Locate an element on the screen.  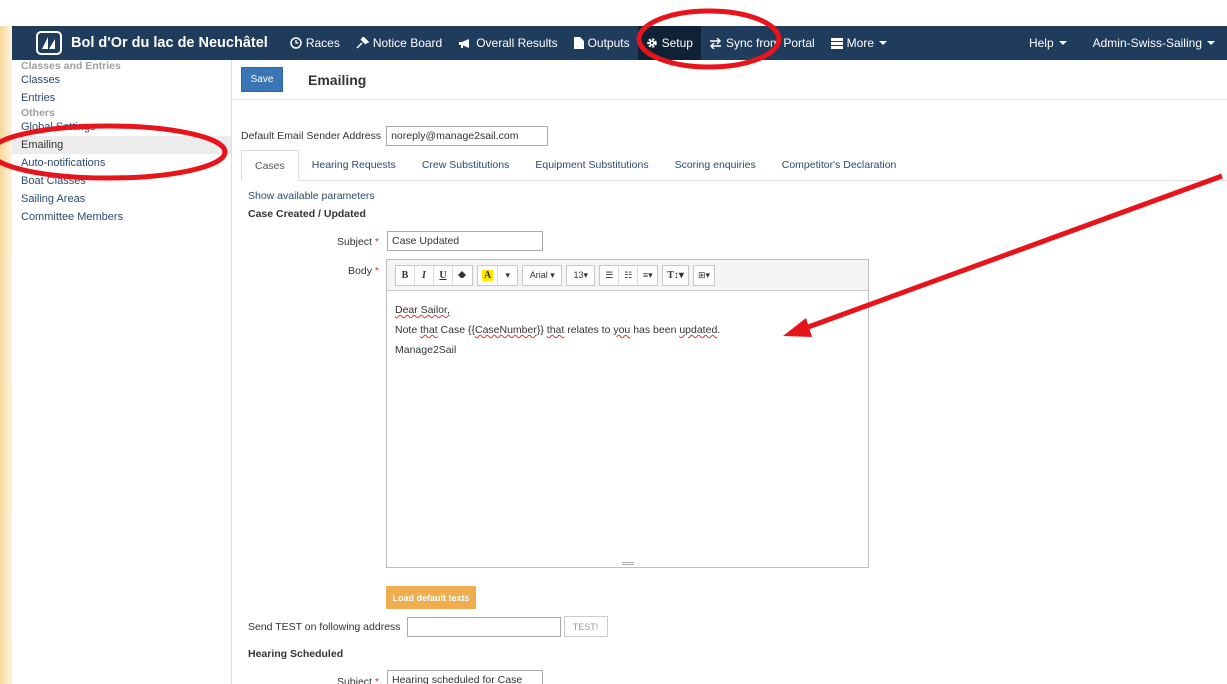
nav-sync-from-portal: Sync from Portal is located at coordinates (762, 43).